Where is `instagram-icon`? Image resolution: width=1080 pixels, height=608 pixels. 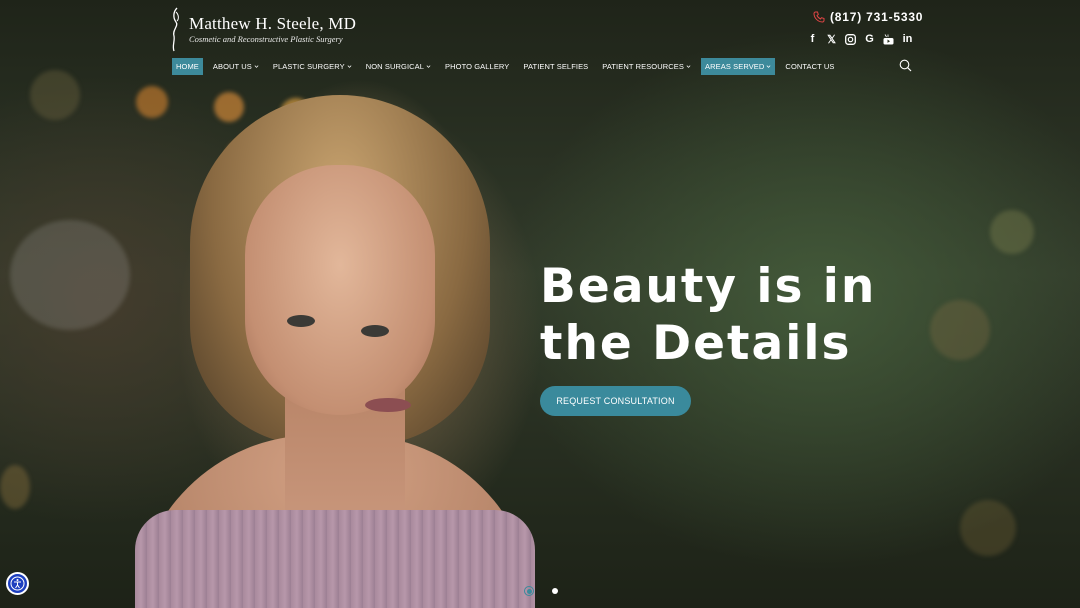
instagram-icon is located at coordinates (850, 39).